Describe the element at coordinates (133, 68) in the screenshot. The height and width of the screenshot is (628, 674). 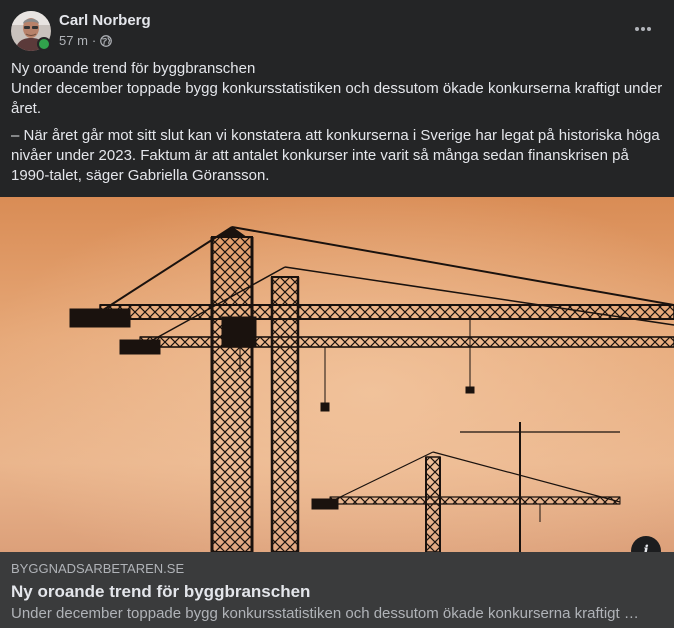
I see `post-text-line-1: Ny oroande trend för byggbranschen` at that location.